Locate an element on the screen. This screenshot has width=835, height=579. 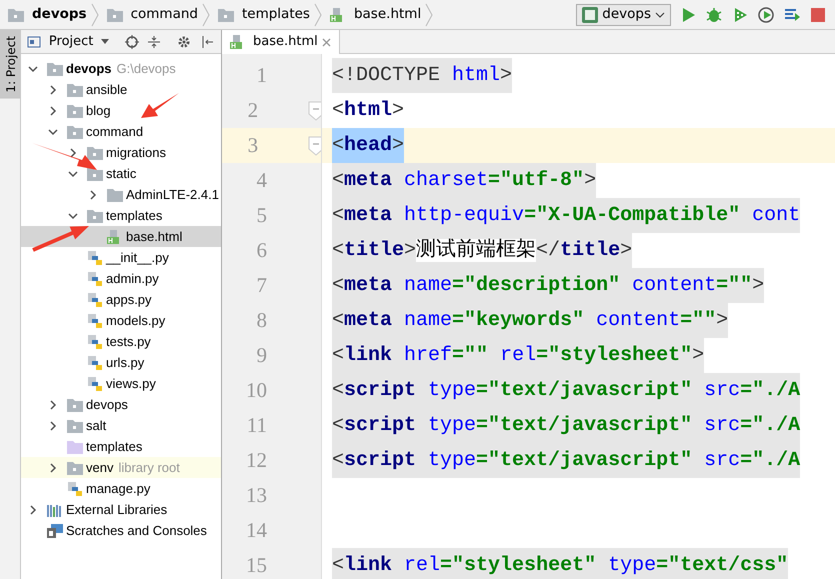
tree-item: devops G:\devops is located at coordinates (121, 68).